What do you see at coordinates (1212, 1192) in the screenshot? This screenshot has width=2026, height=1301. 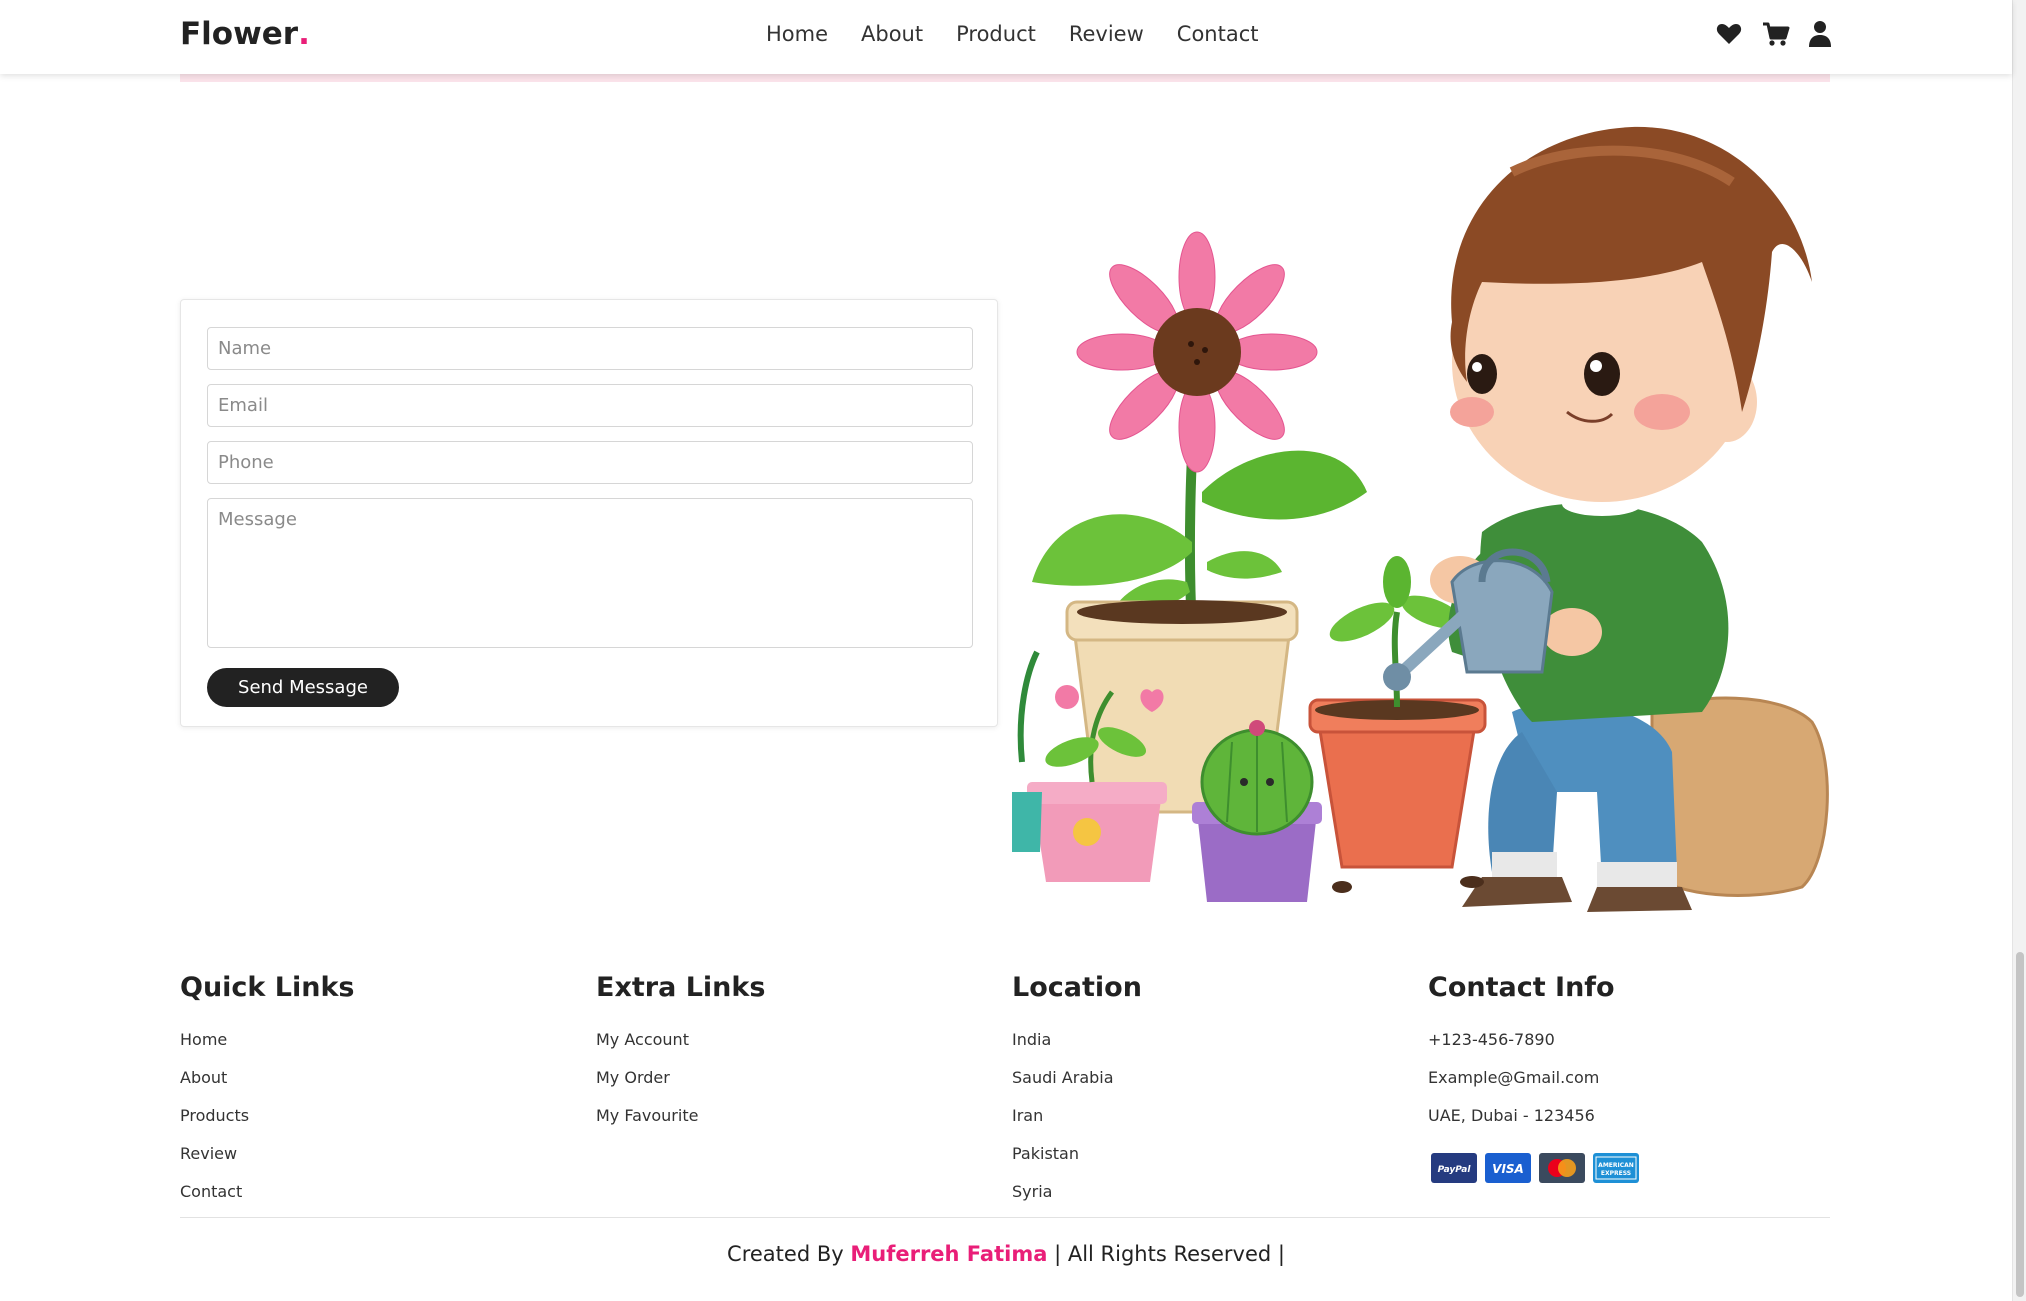 I see `location-syria: Syria` at bounding box center [1212, 1192].